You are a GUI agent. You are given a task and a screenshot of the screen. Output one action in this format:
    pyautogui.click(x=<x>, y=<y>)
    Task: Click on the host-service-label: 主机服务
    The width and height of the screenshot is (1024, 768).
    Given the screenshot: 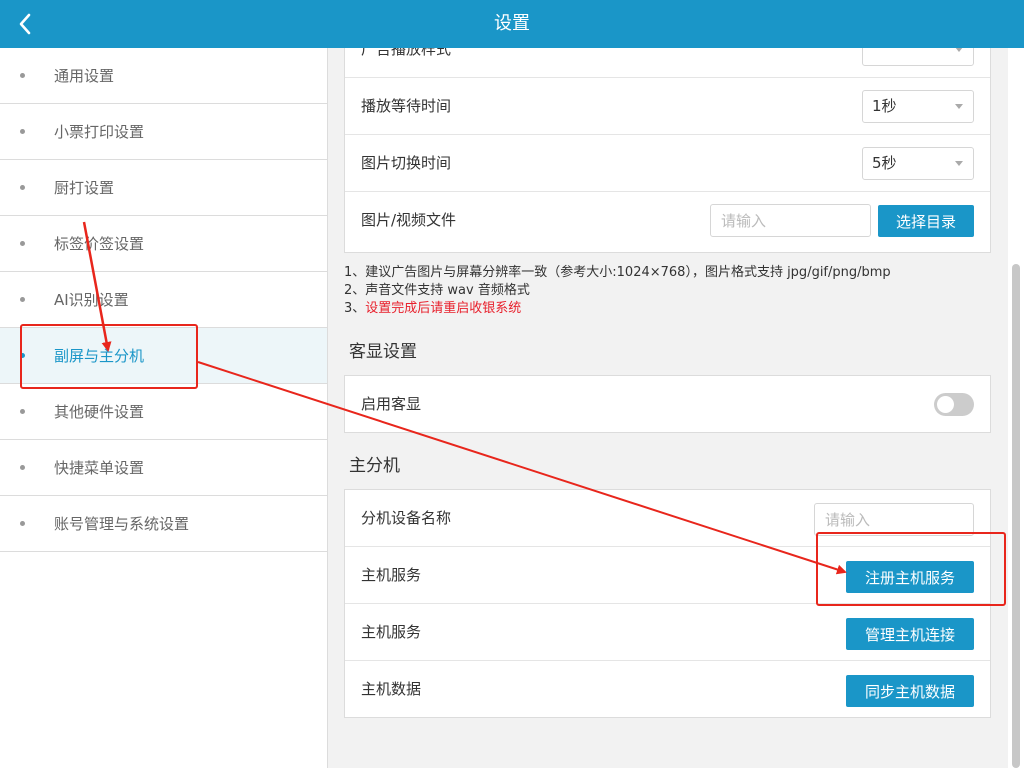 What is the action you would take?
    pyautogui.click(x=391, y=575)
    